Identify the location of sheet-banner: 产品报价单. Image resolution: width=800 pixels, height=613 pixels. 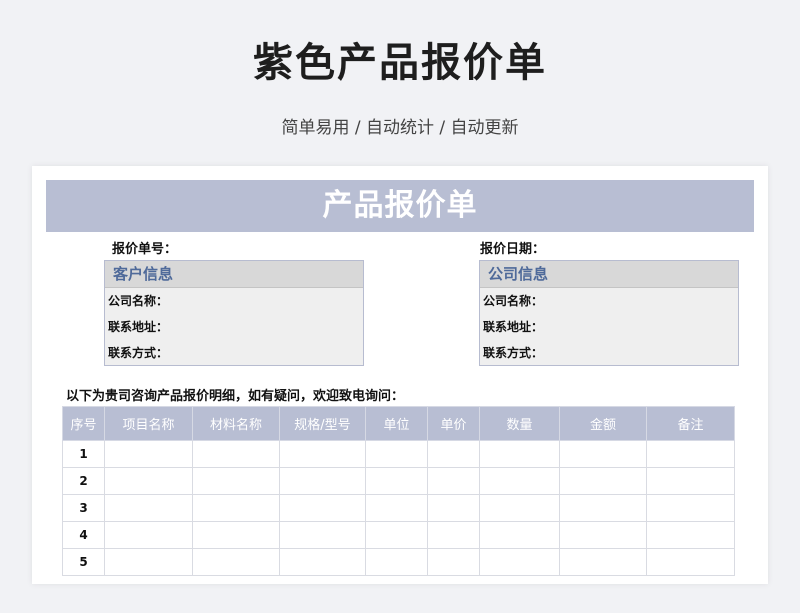
(400, 206).